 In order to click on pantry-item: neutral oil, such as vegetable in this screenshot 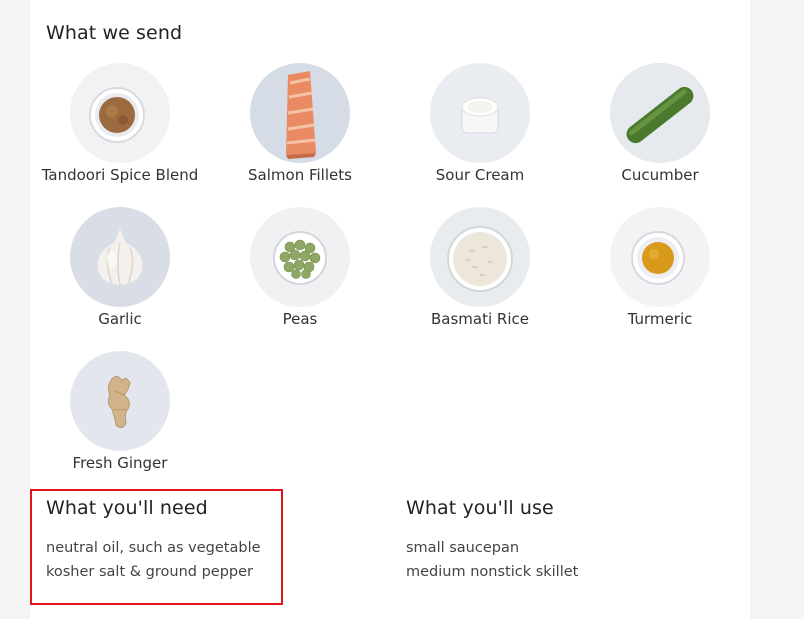, I will do `click(153, 548)`.